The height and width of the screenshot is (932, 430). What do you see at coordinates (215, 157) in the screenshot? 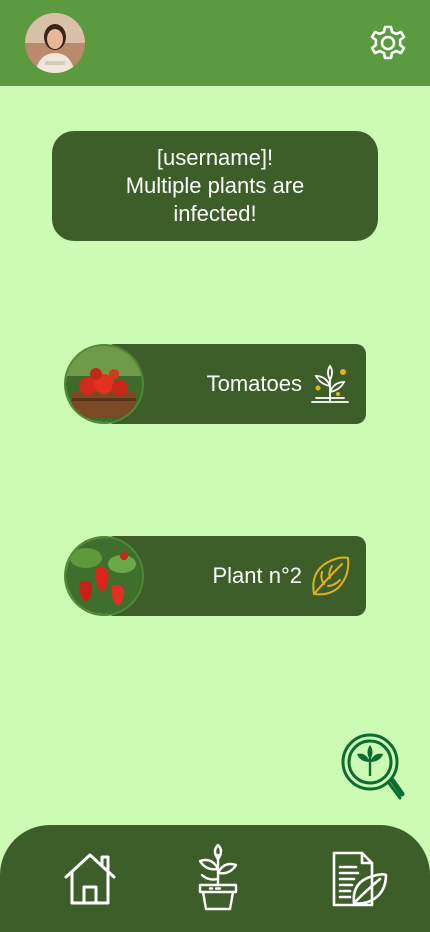
I see `alert-line-1: [username]!` at bounding box center [215, 157].